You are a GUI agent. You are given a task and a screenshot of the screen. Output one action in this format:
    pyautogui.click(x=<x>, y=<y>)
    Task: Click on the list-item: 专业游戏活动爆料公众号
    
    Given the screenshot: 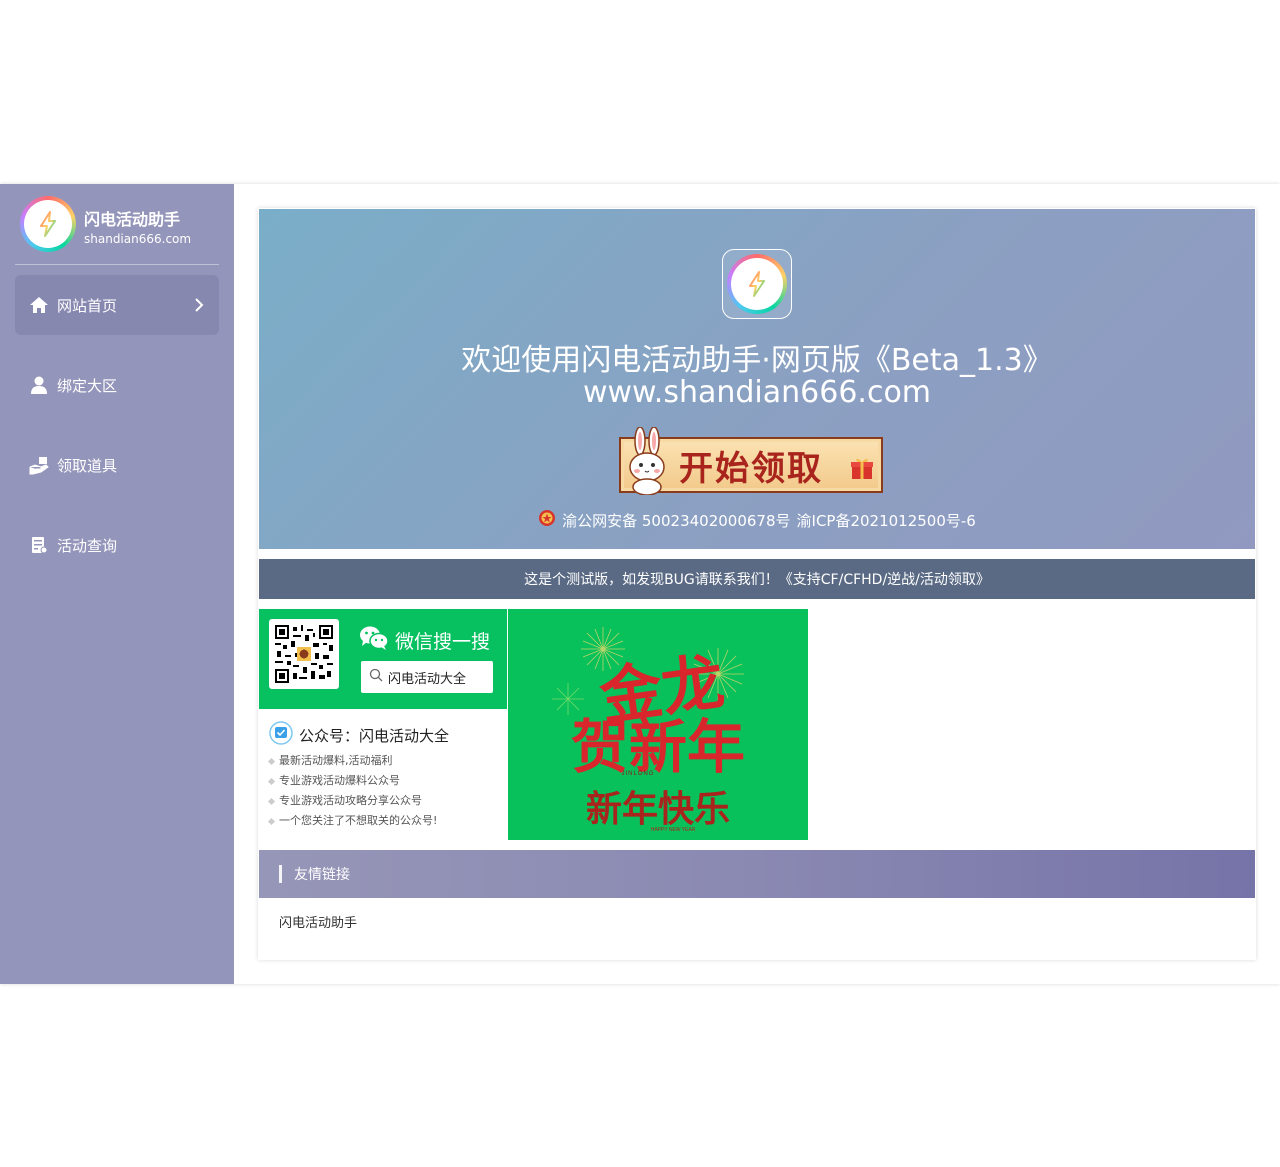 What is the action you would take?
    pyautogui.click(x=353, y=781)
    